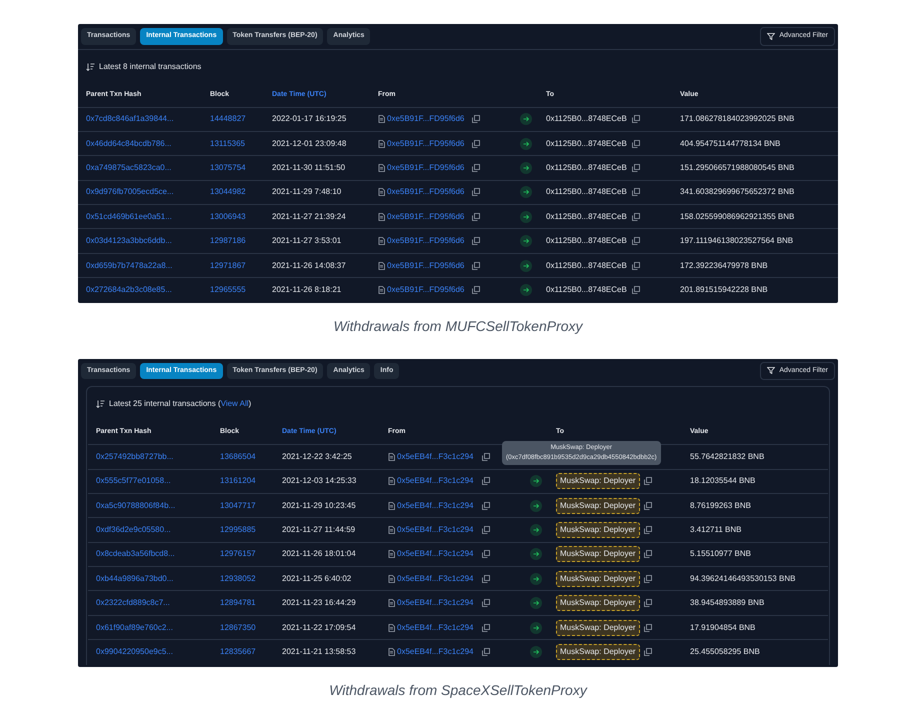  Describe the element at coordinates (251, 578) in the screenshot. I see `block-link: 12938052` at that location.